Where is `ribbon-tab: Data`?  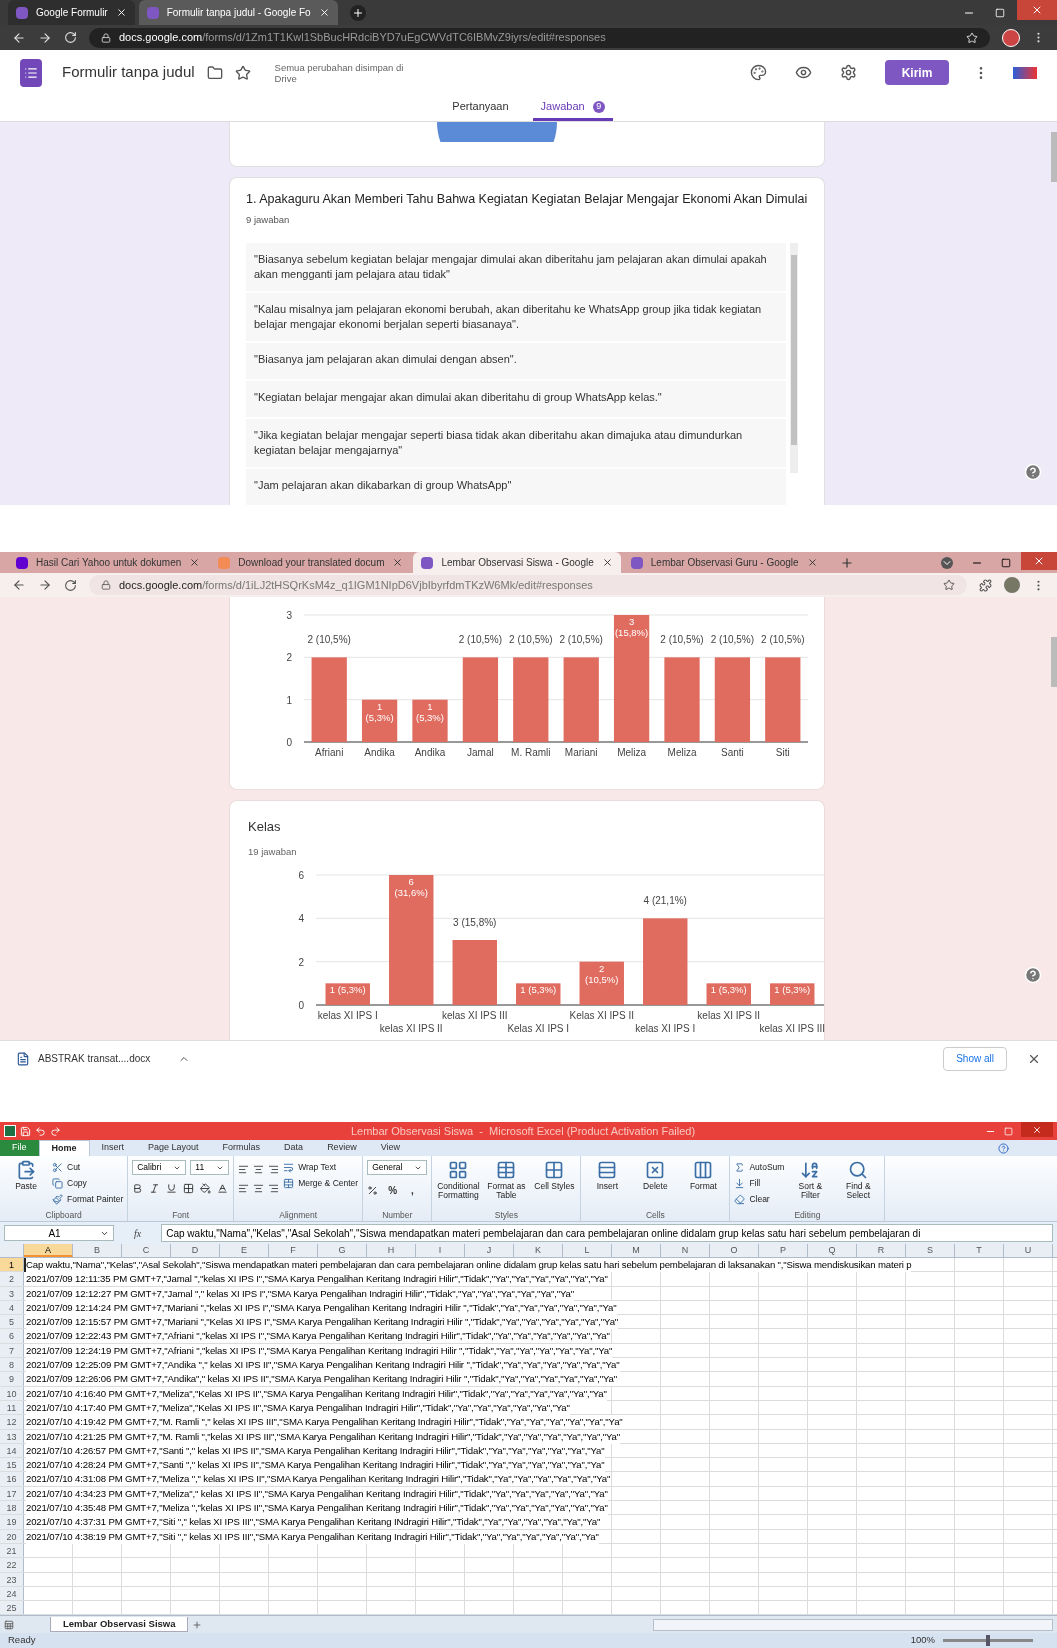 ribbon-tab: Data is located at coordinates (294, 1148).